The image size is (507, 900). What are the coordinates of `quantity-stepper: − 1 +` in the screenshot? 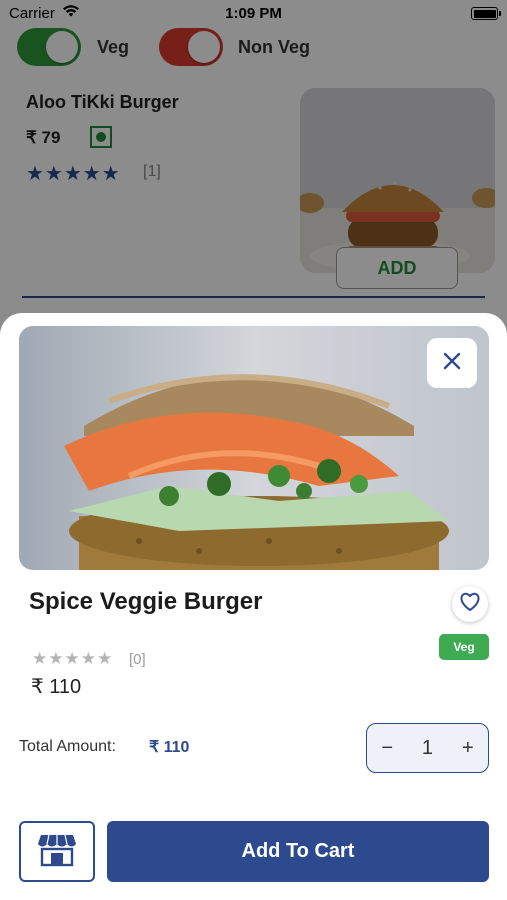 It's located at (427, 748).